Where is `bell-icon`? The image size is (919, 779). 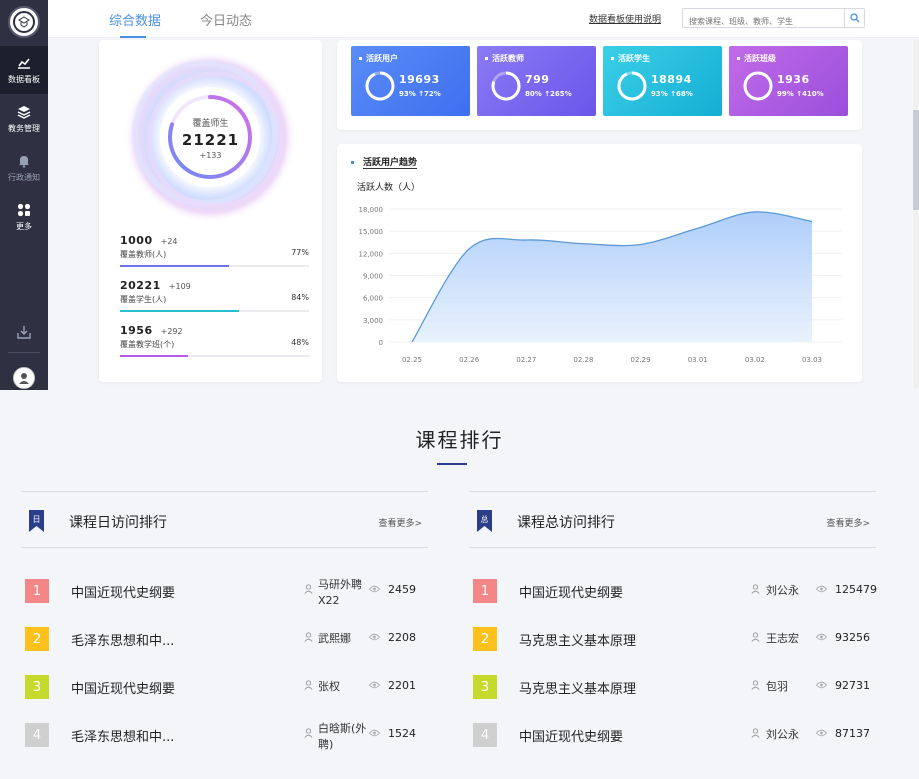
bell-icon is located at coordinates (24, 161).